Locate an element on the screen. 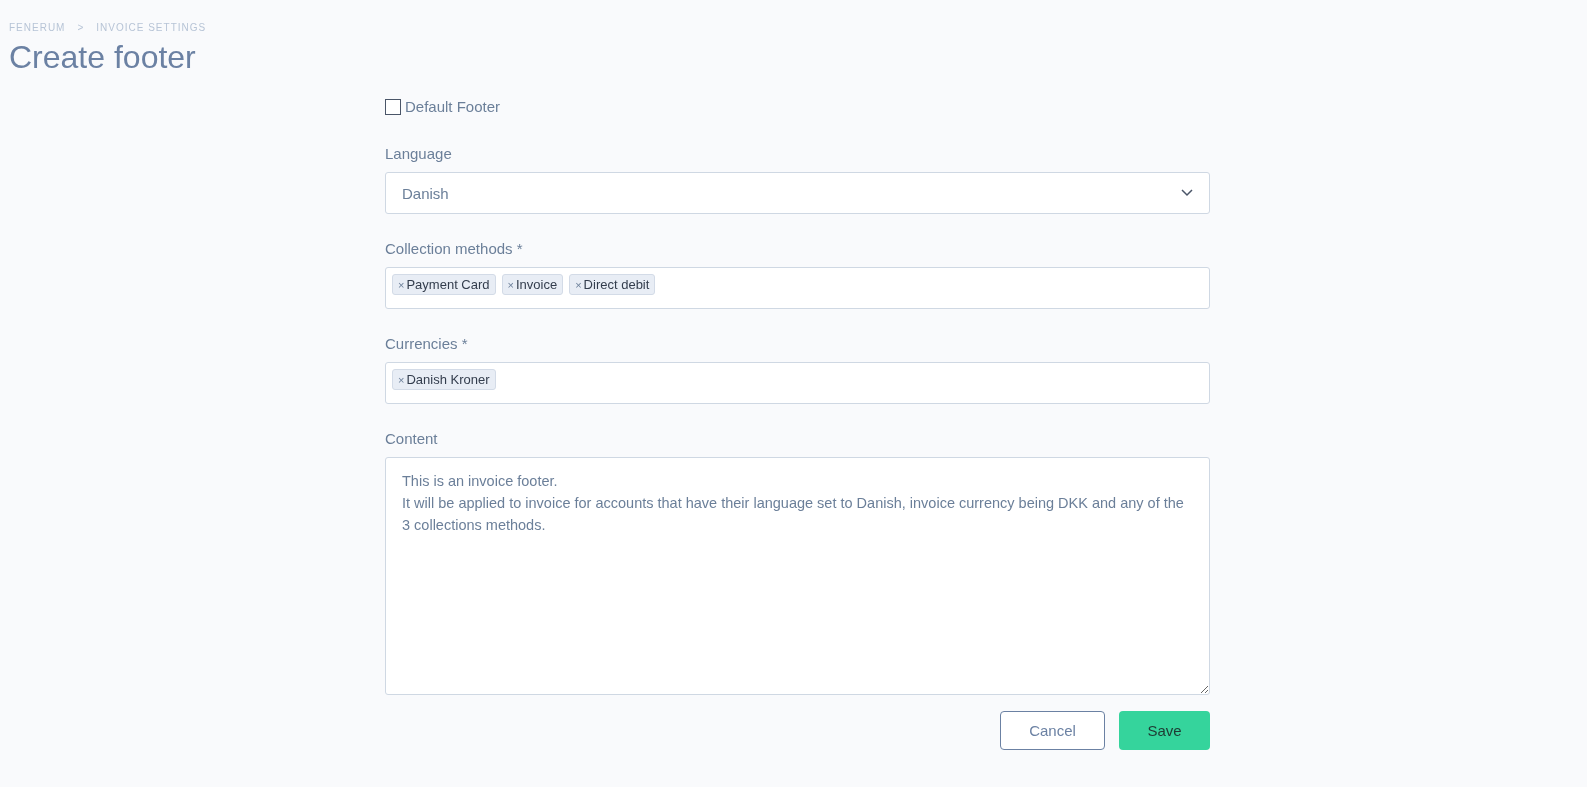  tag-chip: ×Payment Card is located at coordinates (444, 284).